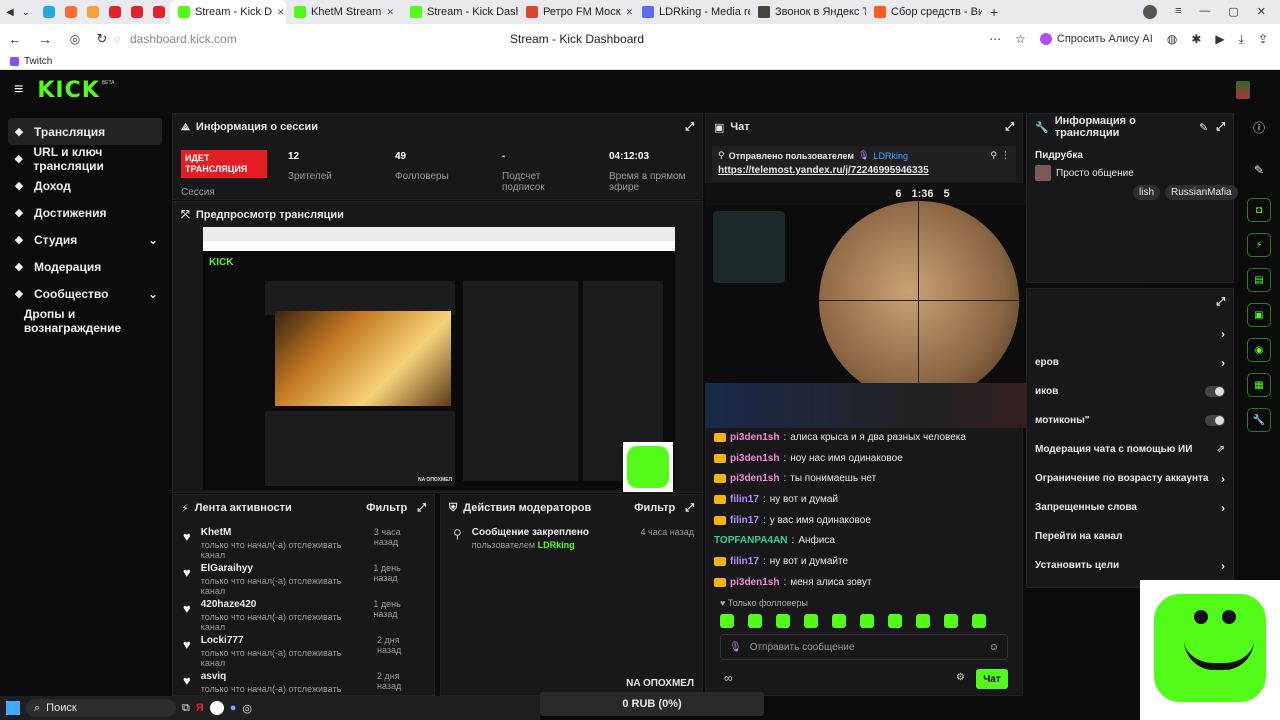 The image size is (1280, 720). What do you see at coordinates (85, 159) in the screenshot?
I see `sidebar-item: ◆ URL и ключ трансляции` at bounding box center [85, 159].